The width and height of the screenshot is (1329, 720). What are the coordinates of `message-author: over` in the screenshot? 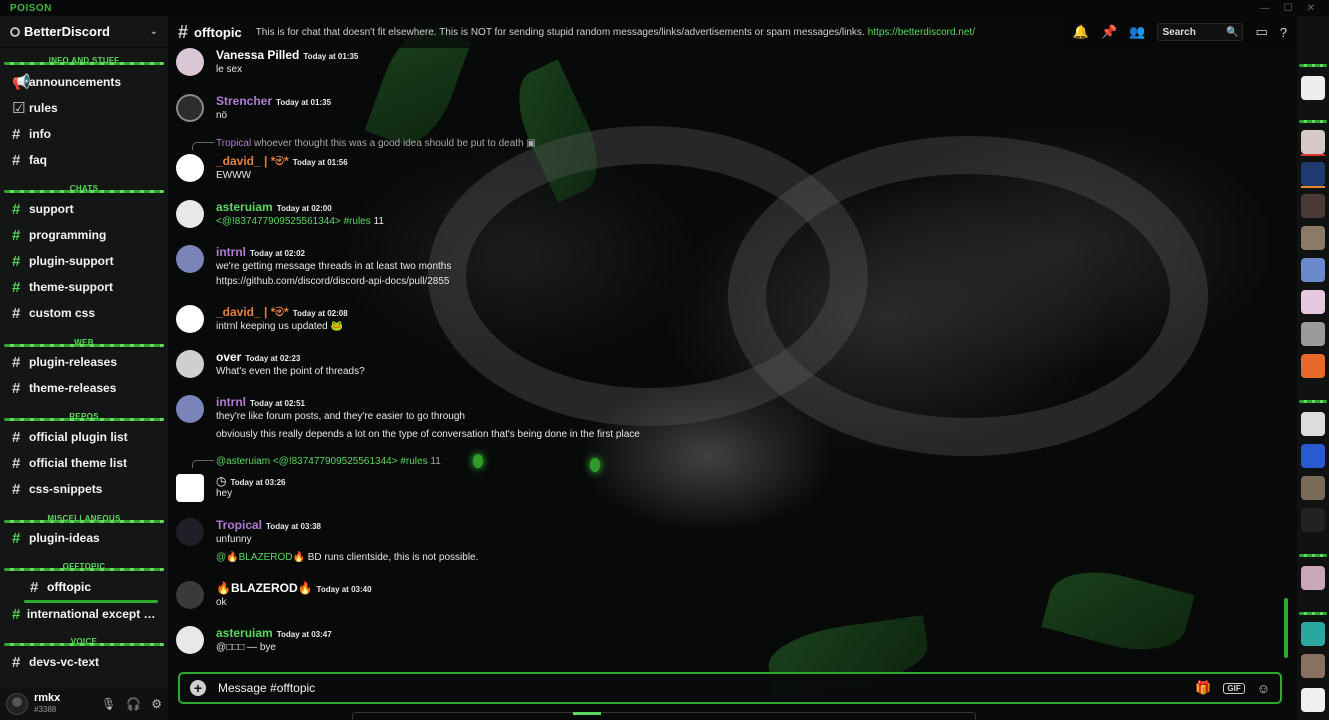 It's located at (228, 357).